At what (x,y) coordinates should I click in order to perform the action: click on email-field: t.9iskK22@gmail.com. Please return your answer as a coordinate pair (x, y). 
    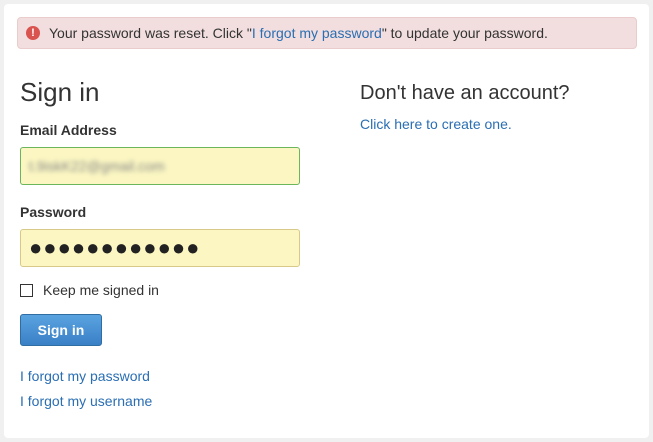
    Looking at the image, I should click on (160, 166).